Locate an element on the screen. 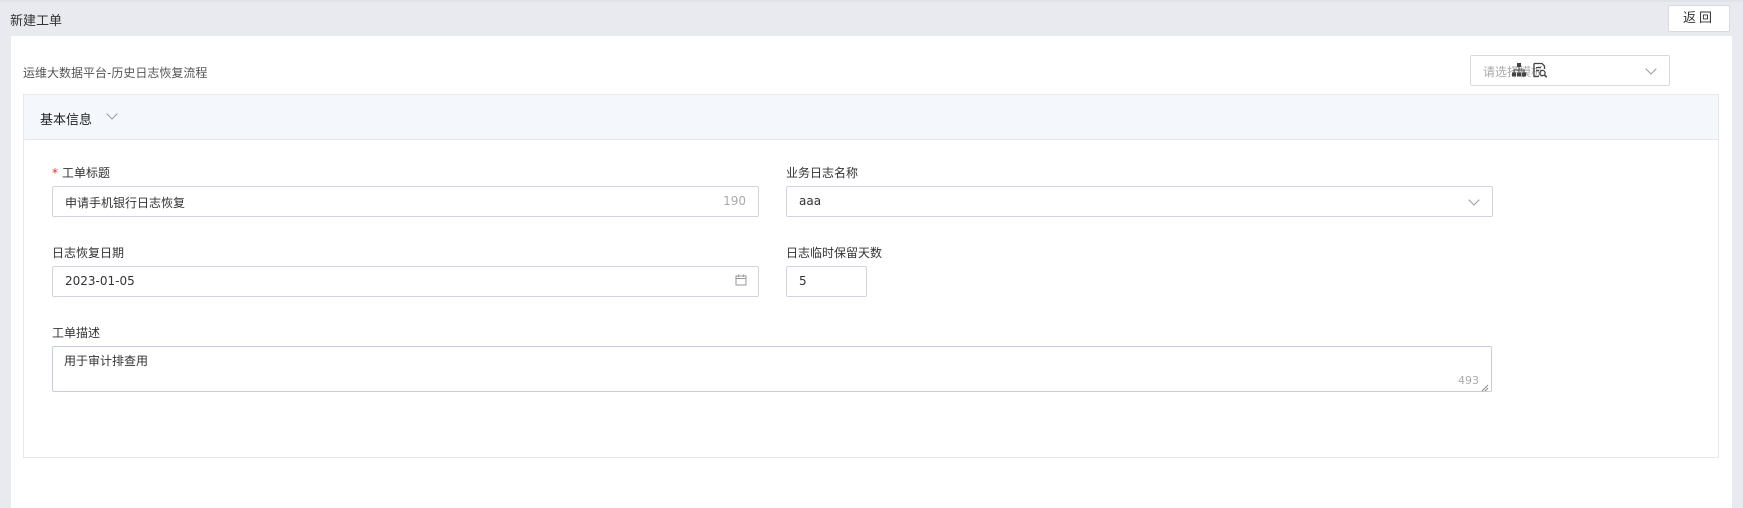 The height and width of the screenshot is (508, 1743). ticket-title-input: 申请手机银行日志恢复 190 is located at coordinates (405, 201).